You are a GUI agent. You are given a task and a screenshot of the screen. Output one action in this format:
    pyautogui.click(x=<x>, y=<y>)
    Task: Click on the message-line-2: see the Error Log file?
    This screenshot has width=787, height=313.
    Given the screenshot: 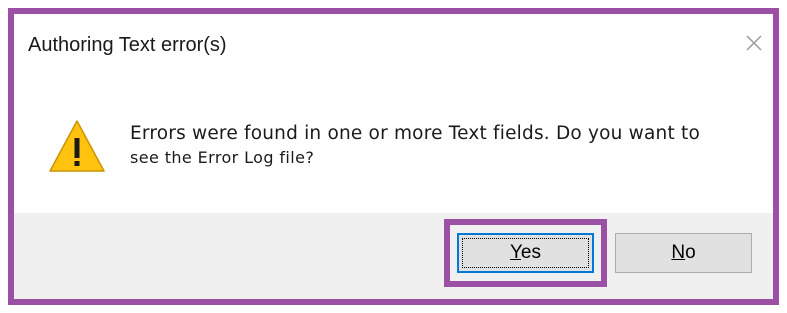 What is the action you would take?
    pyautogui.click(x=222, y=157)
    